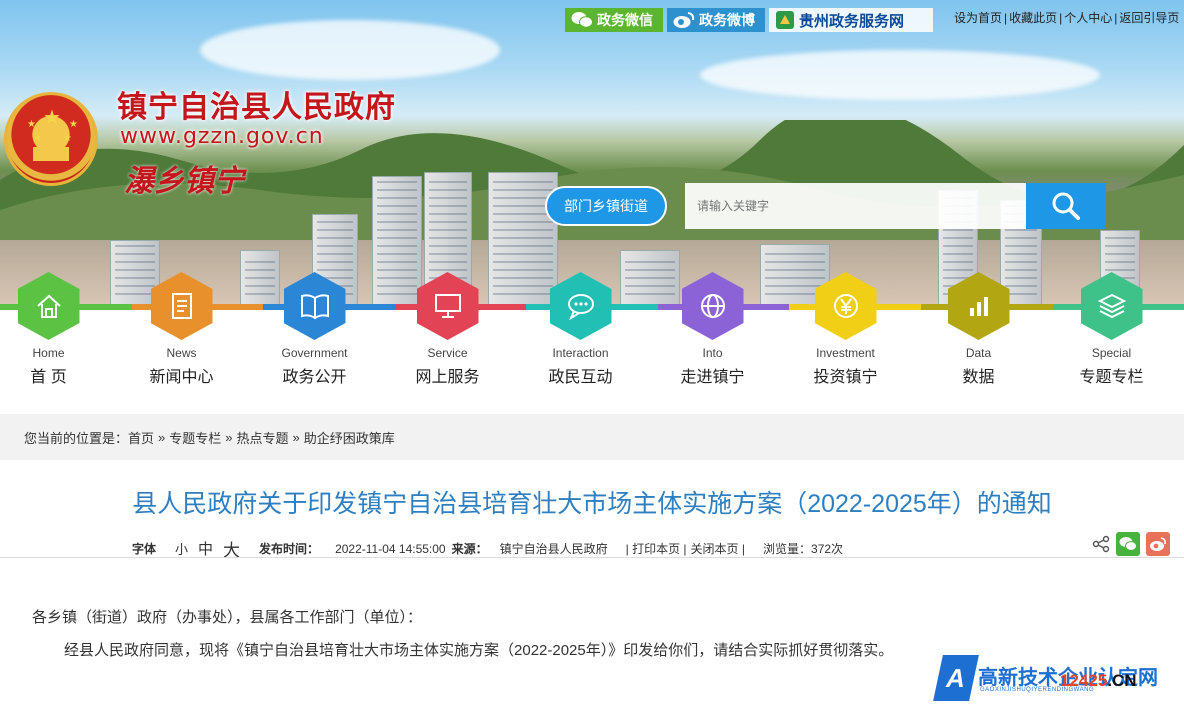 Image resolution: width=1184 pixels, height=705 pixels. I want to click on nav-item-cn-label: 政民互动, so click(580, 377).